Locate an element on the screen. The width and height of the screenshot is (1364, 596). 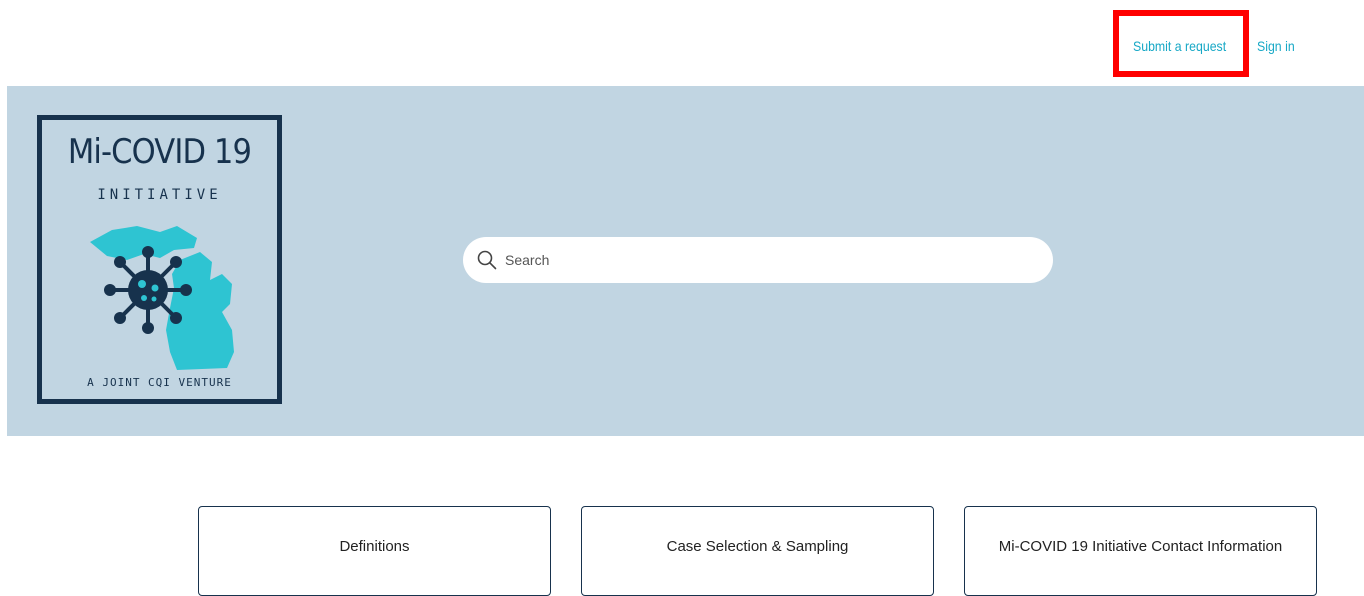
search-bar is located at coordinates (758, 260).